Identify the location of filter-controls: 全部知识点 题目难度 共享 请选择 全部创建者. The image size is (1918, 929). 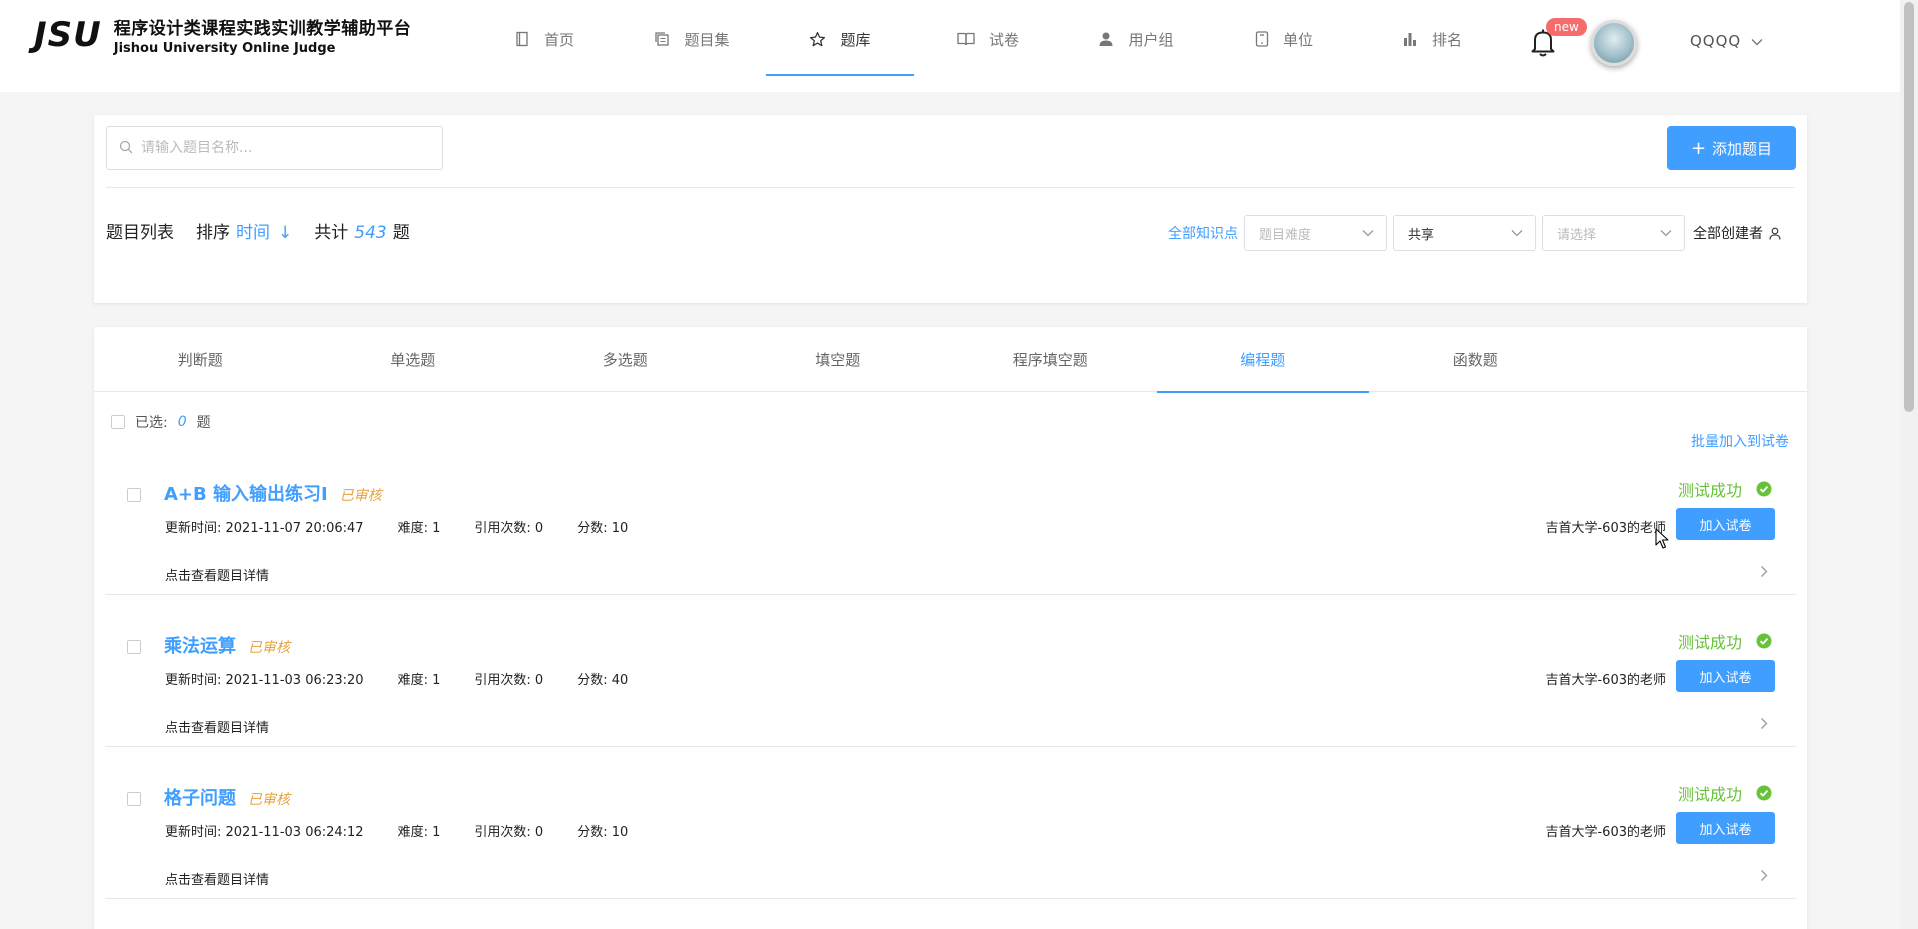
(1474, 233).